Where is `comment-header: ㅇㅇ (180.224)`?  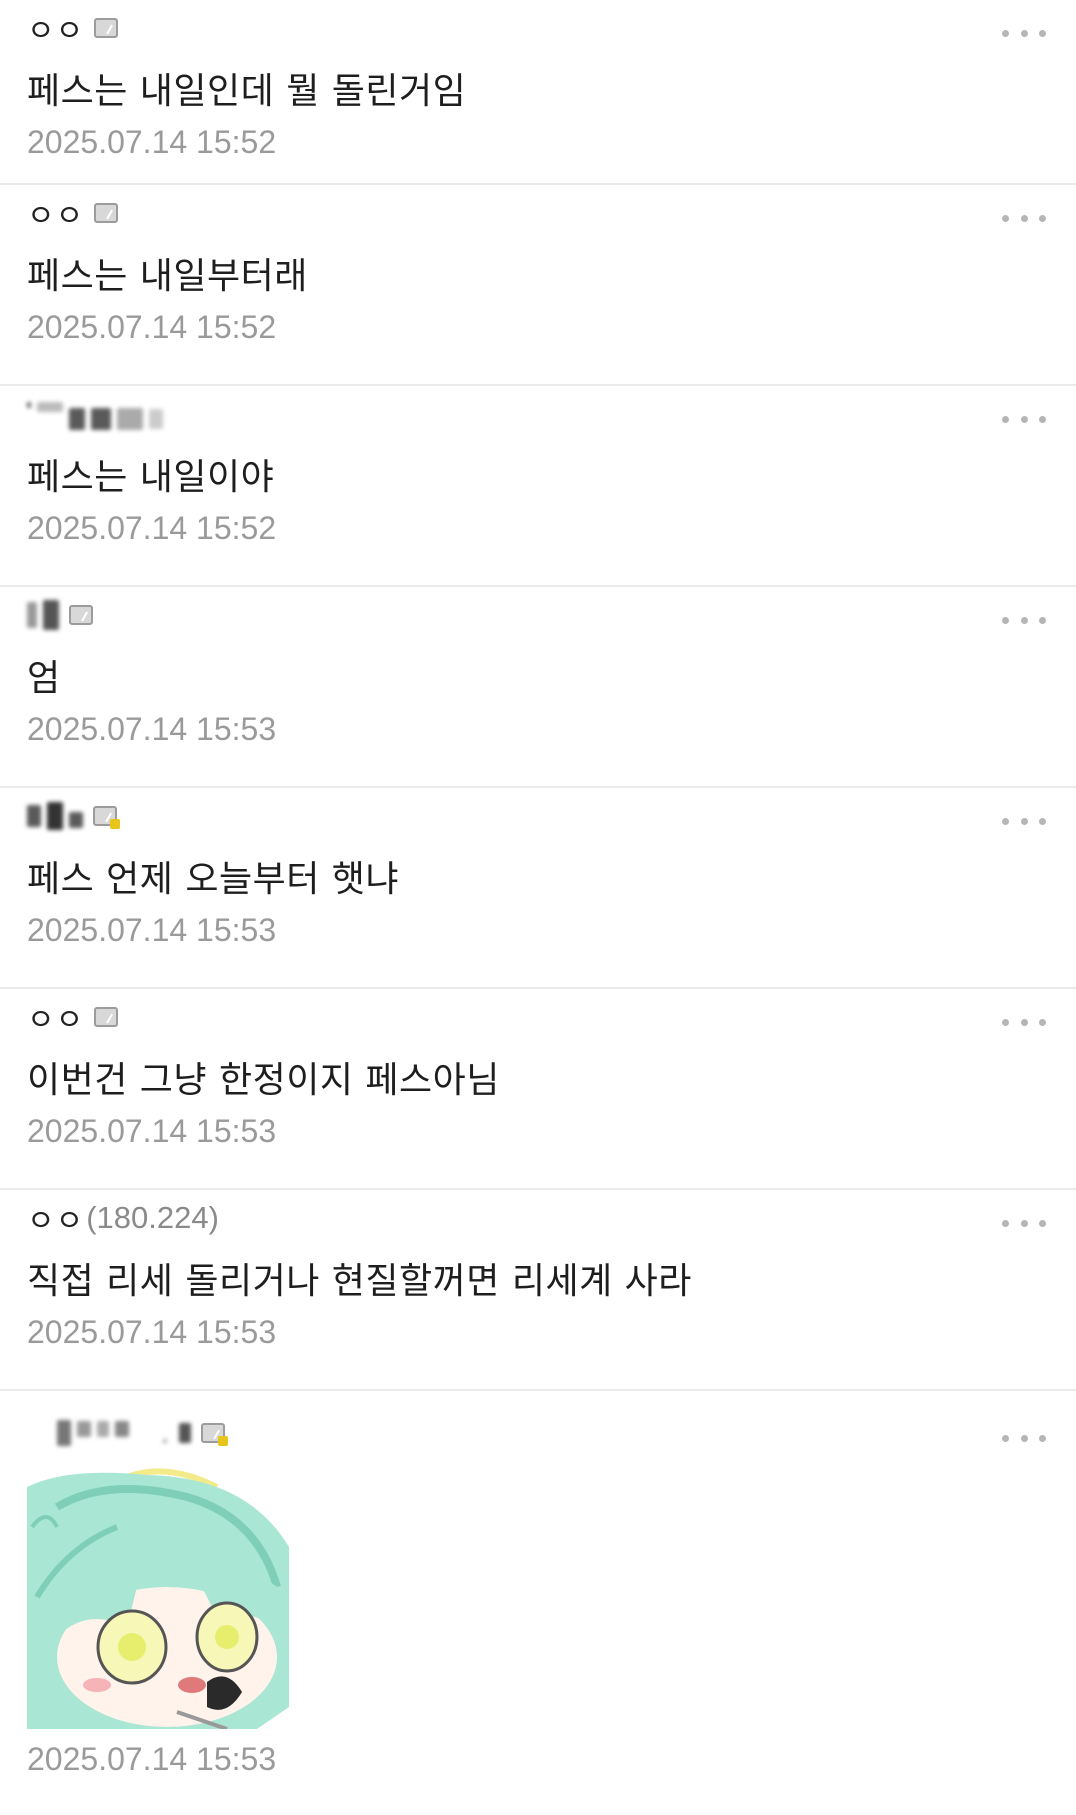 comment-header: ㅇㅇ (180.224) is located at coordinates (123, 1218).